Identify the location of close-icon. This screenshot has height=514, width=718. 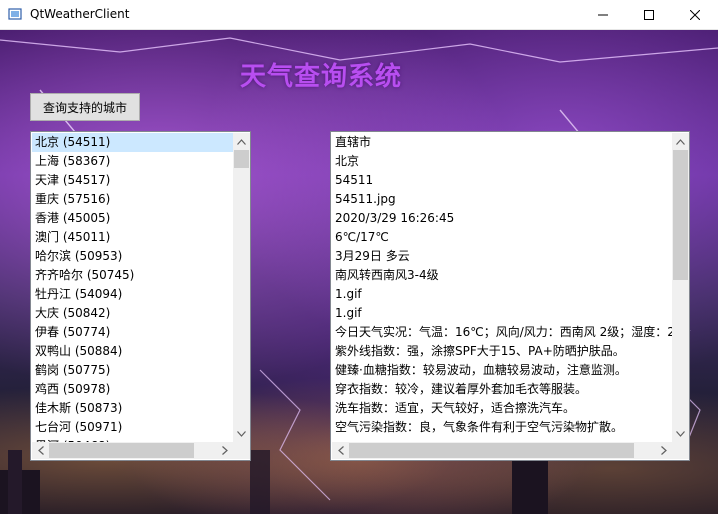
(695, 15).